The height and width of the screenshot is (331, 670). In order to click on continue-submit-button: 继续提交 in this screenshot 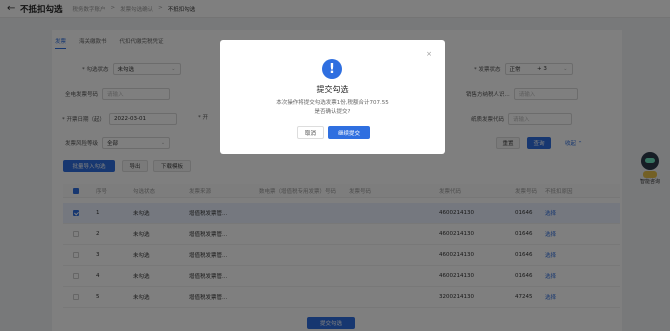, I will do `click(349, 132)`.